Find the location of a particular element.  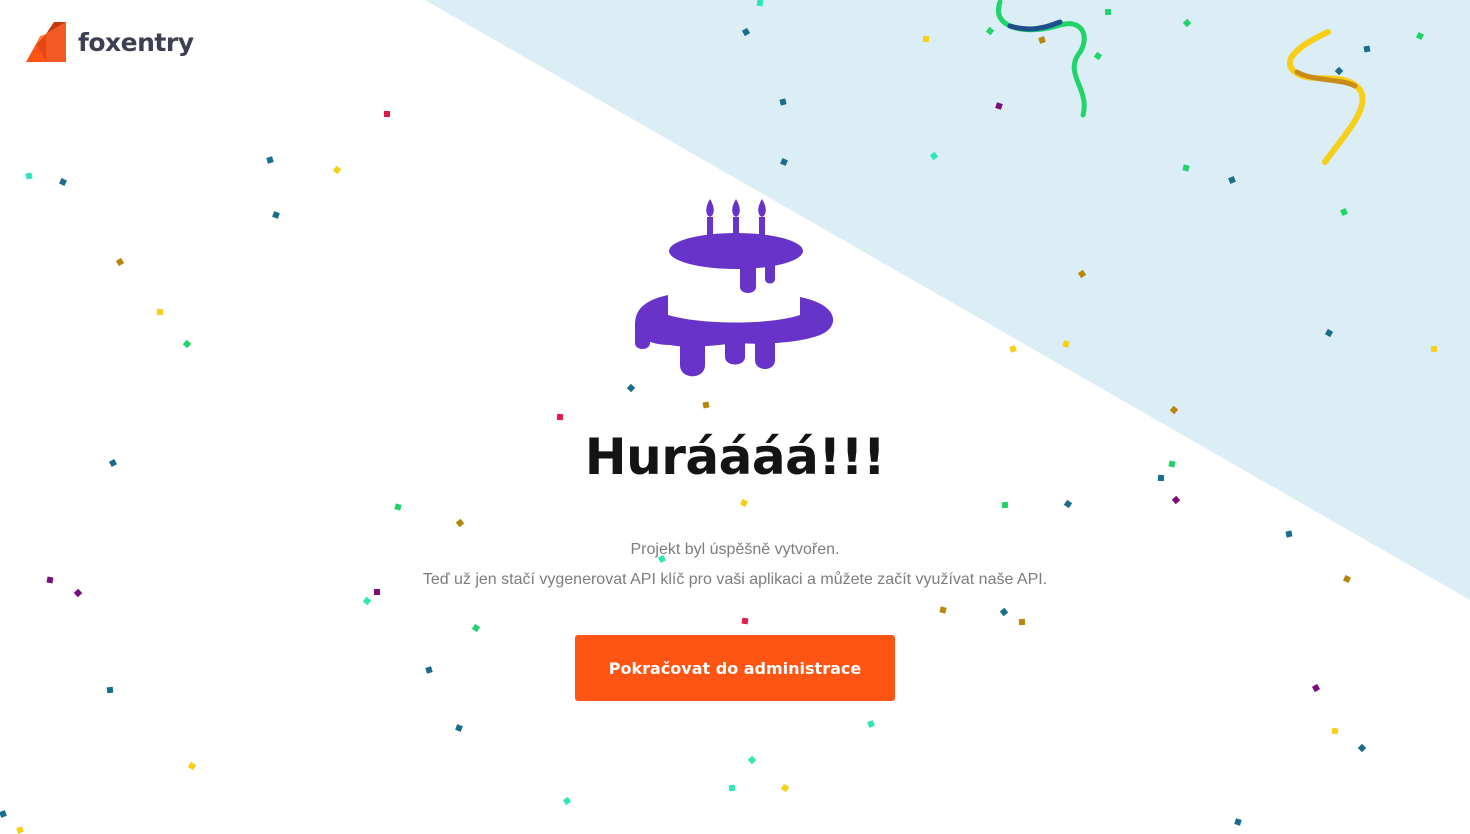

foxentry-logo: foxentry is located at coordinates (110, 42).